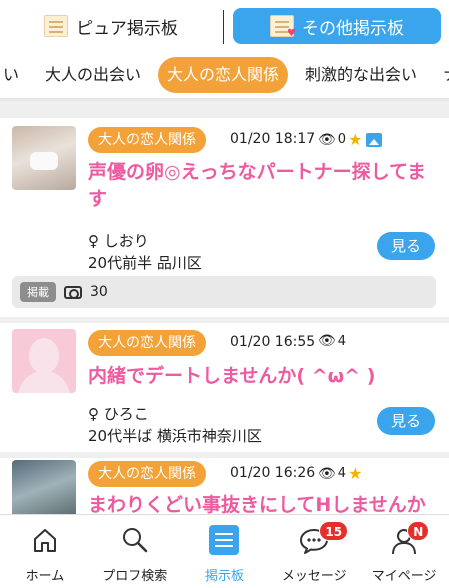 This screenshot has height=588, width=449. Describe the element at coordinates (264, 503) in the screenshot. I see `post-title: まわりくどい事抜きにしてHしませんか` at that location.